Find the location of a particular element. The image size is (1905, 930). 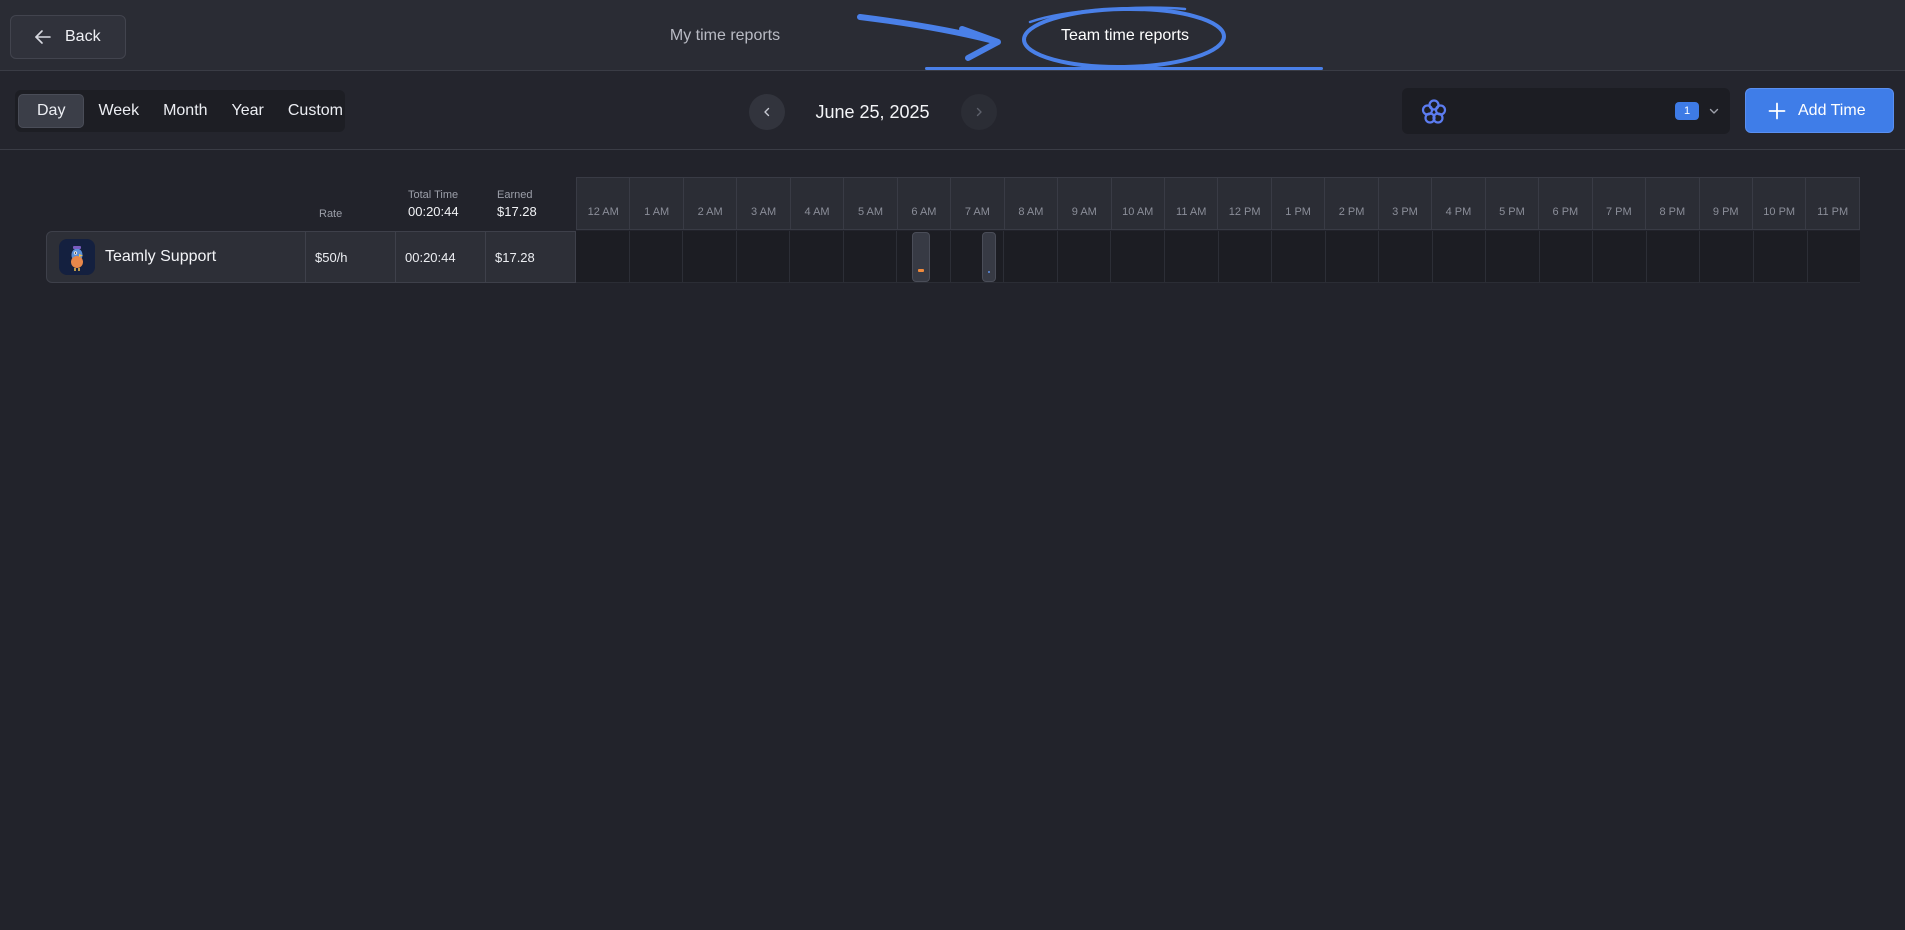

hour-label: 9 PM is located at coordinates (1726, 203).